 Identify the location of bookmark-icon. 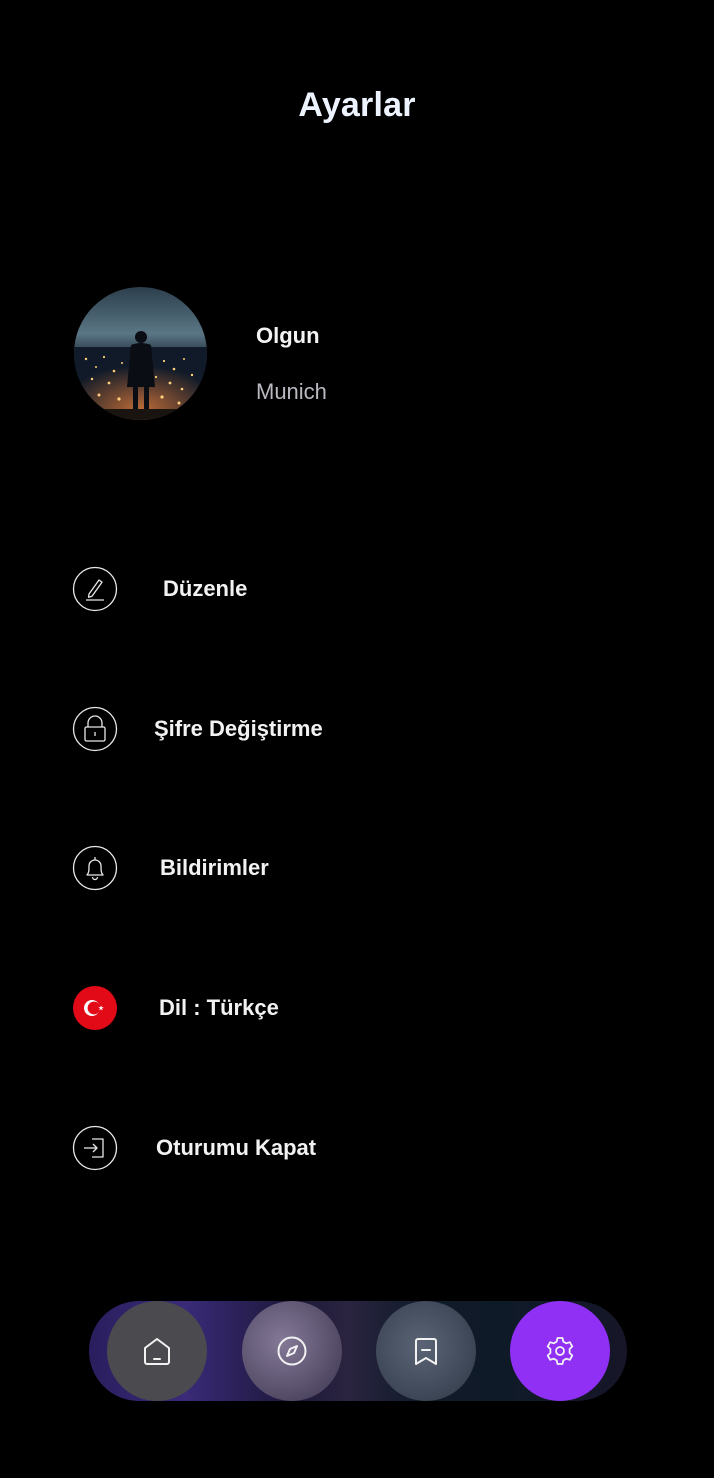
(426, 1351).